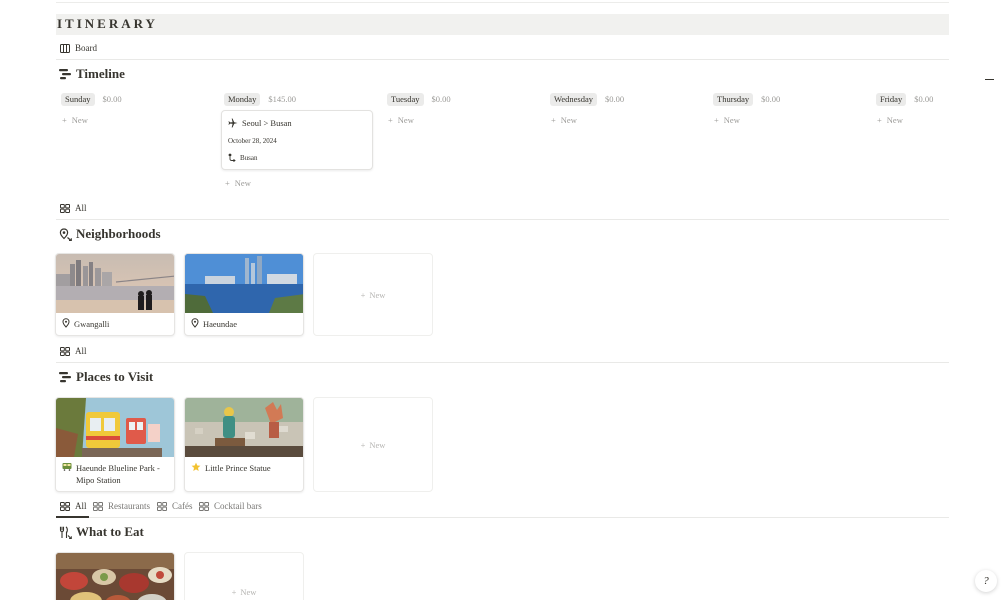 The width and height of the screenshot is (1005, 600). I want to click on card-title: Haeunde Blueline Park - Mipo Station, so click(118, 474).